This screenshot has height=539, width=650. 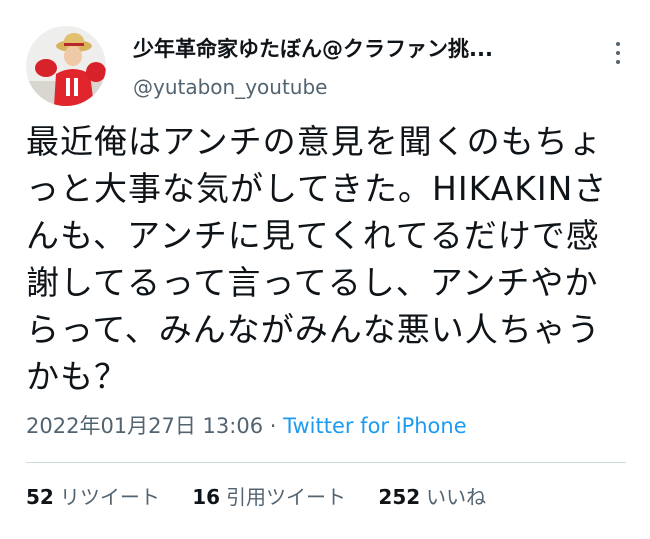 I want to click on divider, so click(x=326, y=462).